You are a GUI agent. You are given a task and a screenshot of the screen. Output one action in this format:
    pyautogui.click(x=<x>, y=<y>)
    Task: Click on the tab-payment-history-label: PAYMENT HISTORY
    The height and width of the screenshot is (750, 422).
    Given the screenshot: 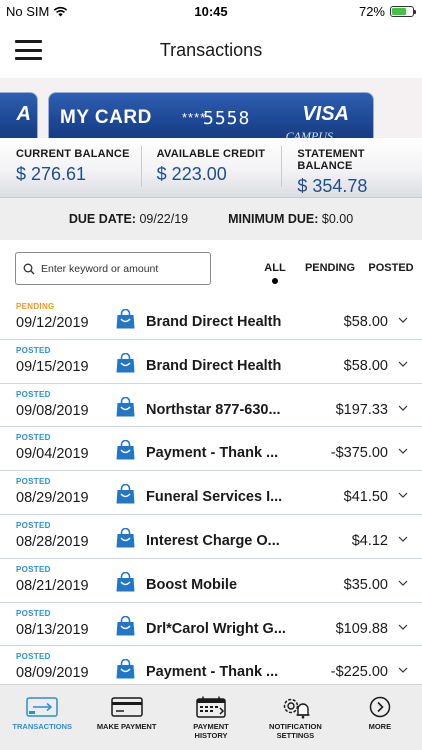 What is the action you would take?
    pyautogui.click(x=211, y=731)
    